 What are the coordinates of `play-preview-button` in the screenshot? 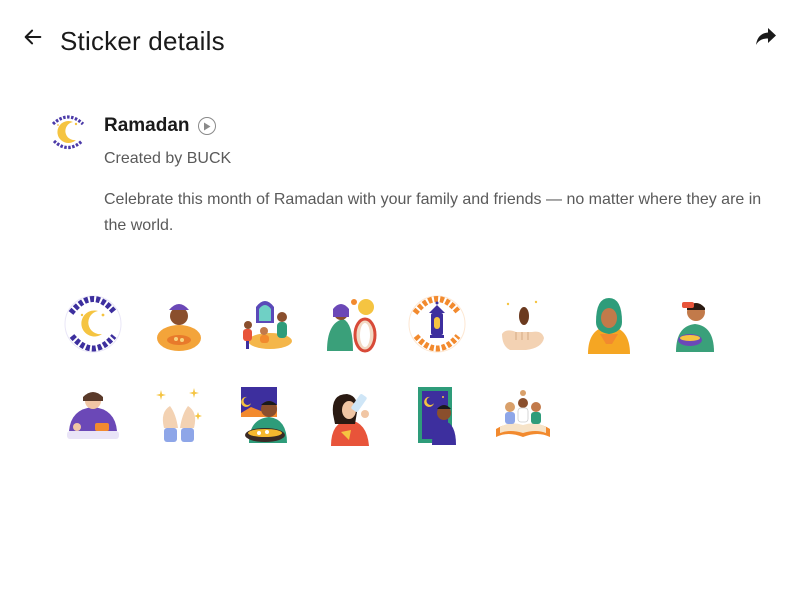 It's located at (206, 126).